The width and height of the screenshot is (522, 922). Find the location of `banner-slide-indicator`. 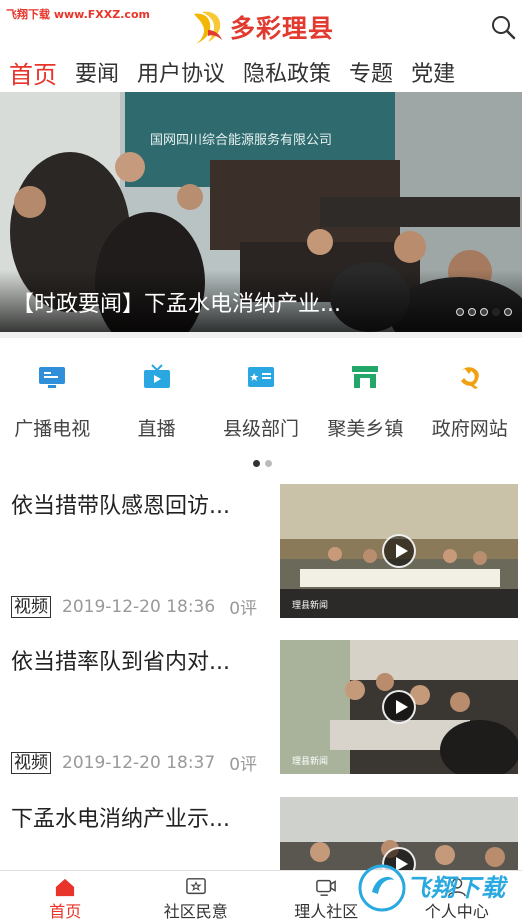

banner-slide-indicator is located at coordinates (484, 312).